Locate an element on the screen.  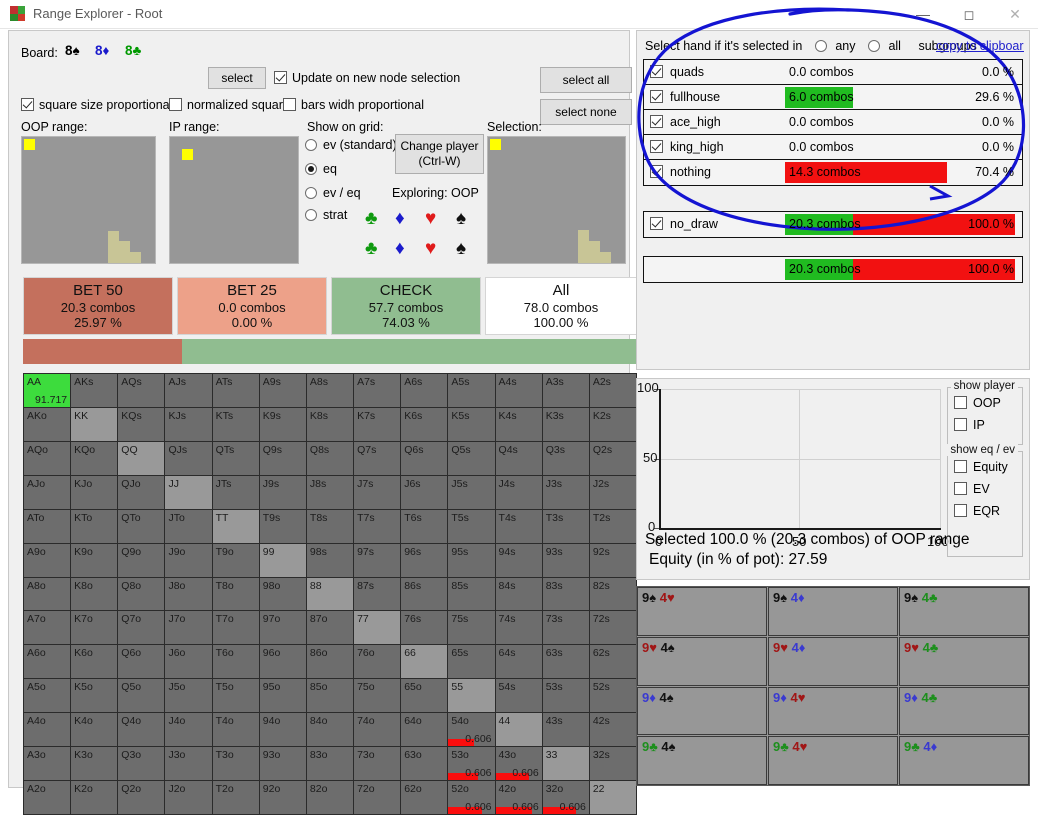
hand-cell-65o: 65o is located at coordinates (424, 696).